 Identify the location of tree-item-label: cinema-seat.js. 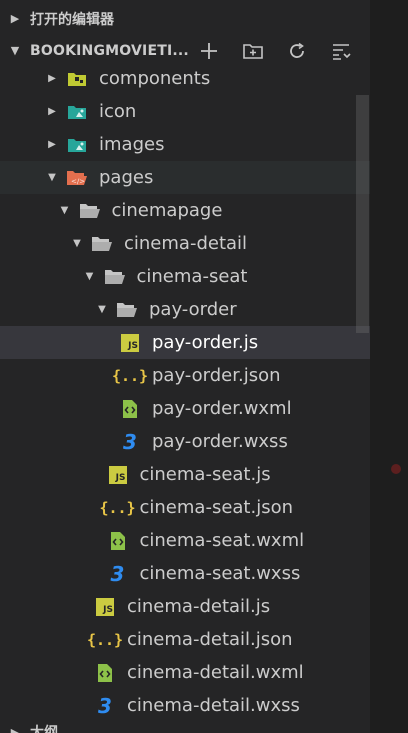
(205, 474).